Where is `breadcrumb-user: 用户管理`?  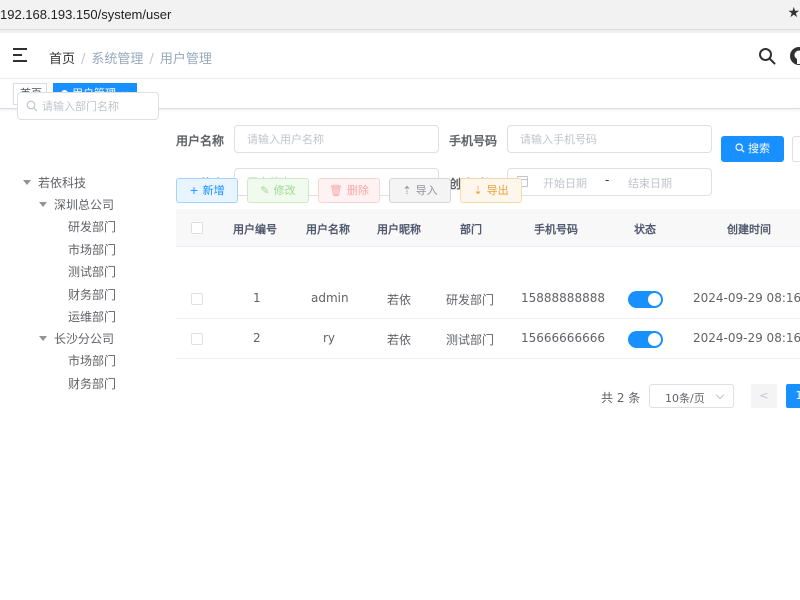
breadcrumb-user: 用户管理 is located at coordinates (185, 59).